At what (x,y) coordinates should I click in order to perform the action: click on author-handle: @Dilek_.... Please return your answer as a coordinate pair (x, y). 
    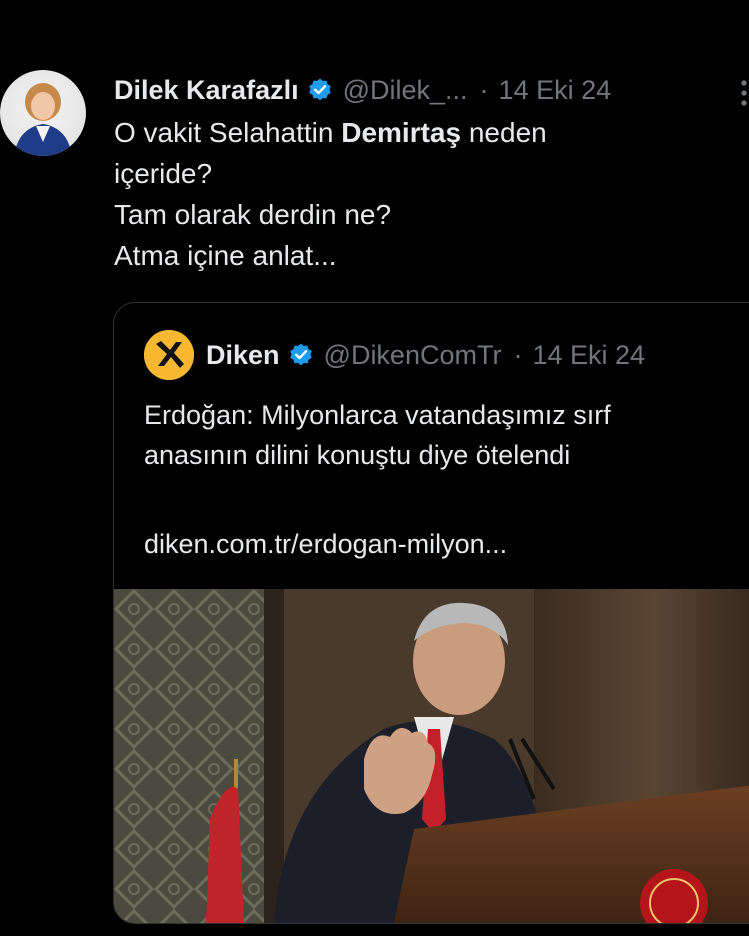
    Looking at the image, I should click on (405, 90).